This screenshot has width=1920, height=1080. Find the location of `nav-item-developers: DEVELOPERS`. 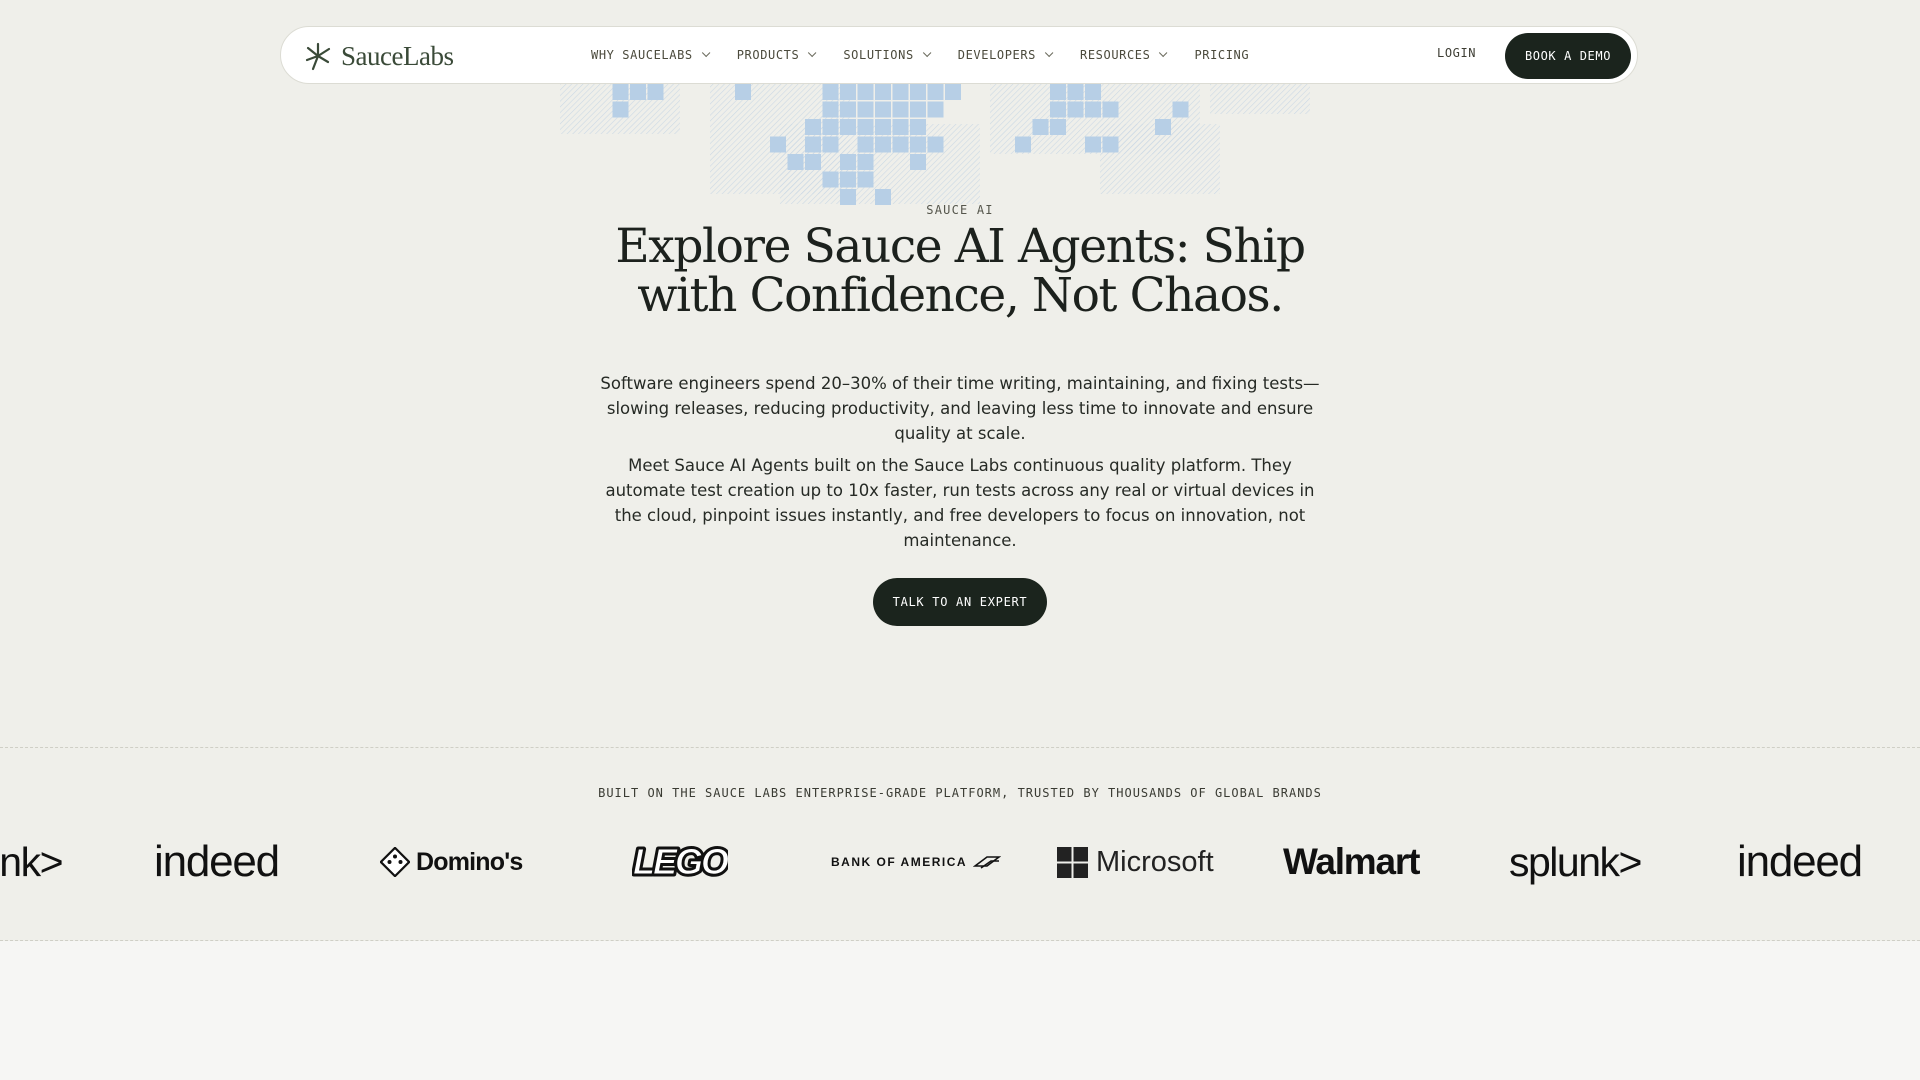

nav-item-developers: DEVELOPERS is located at coordinates (1005, 55).